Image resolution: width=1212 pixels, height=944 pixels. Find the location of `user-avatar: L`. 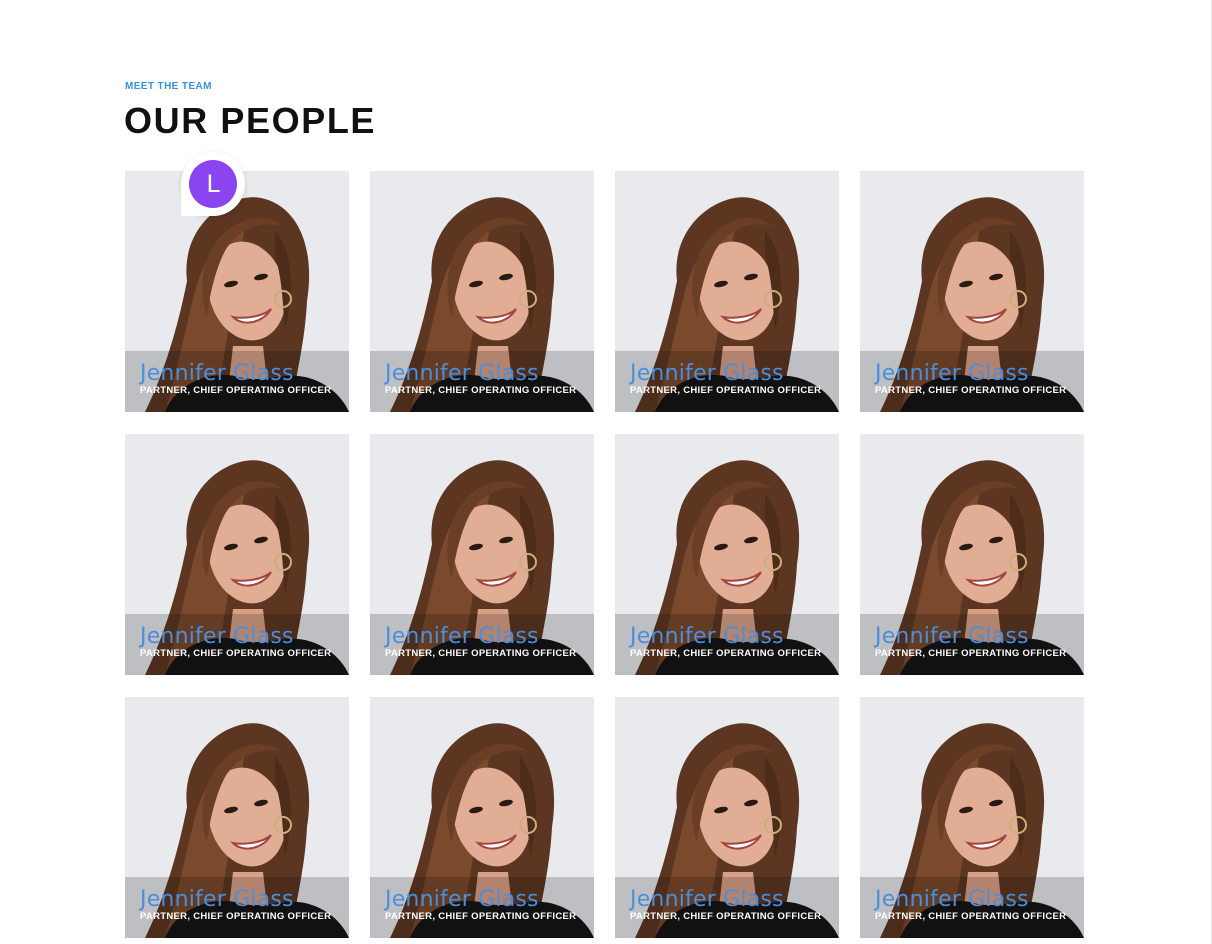

user-avatar: L is located at coordinates (213, 184).